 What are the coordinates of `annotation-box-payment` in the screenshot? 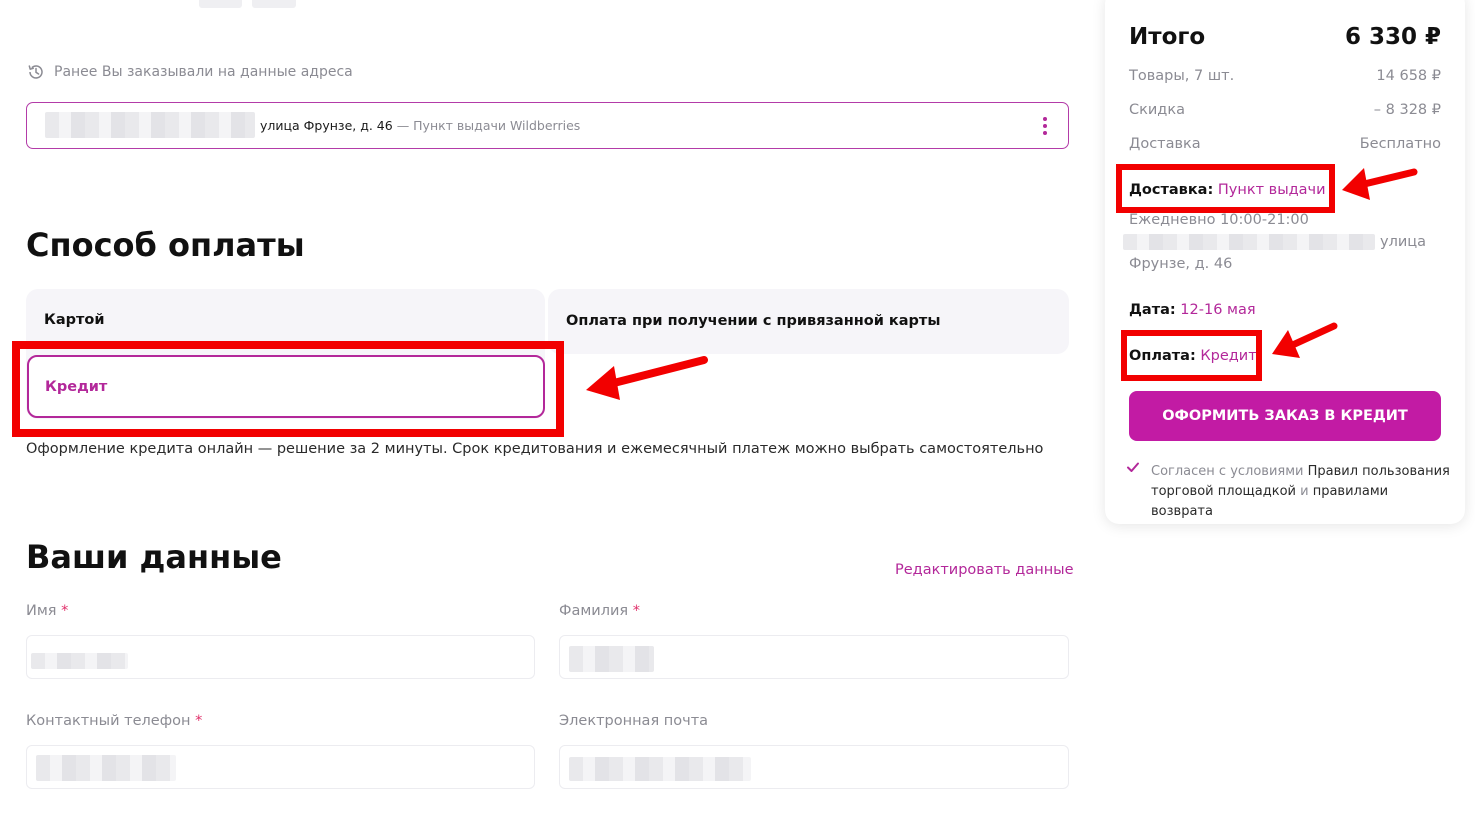 It's located at (1191, 355).